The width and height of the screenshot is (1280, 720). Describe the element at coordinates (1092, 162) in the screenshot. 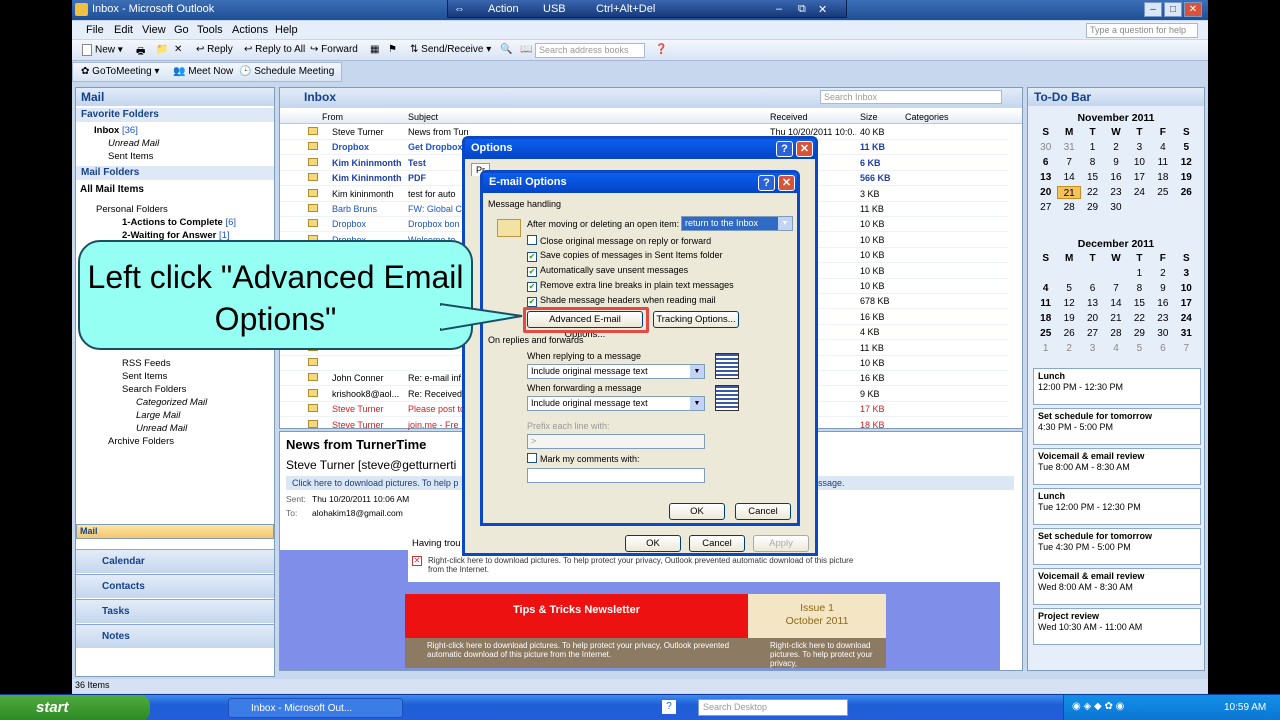

I see `calendar-day: 8` at that location.